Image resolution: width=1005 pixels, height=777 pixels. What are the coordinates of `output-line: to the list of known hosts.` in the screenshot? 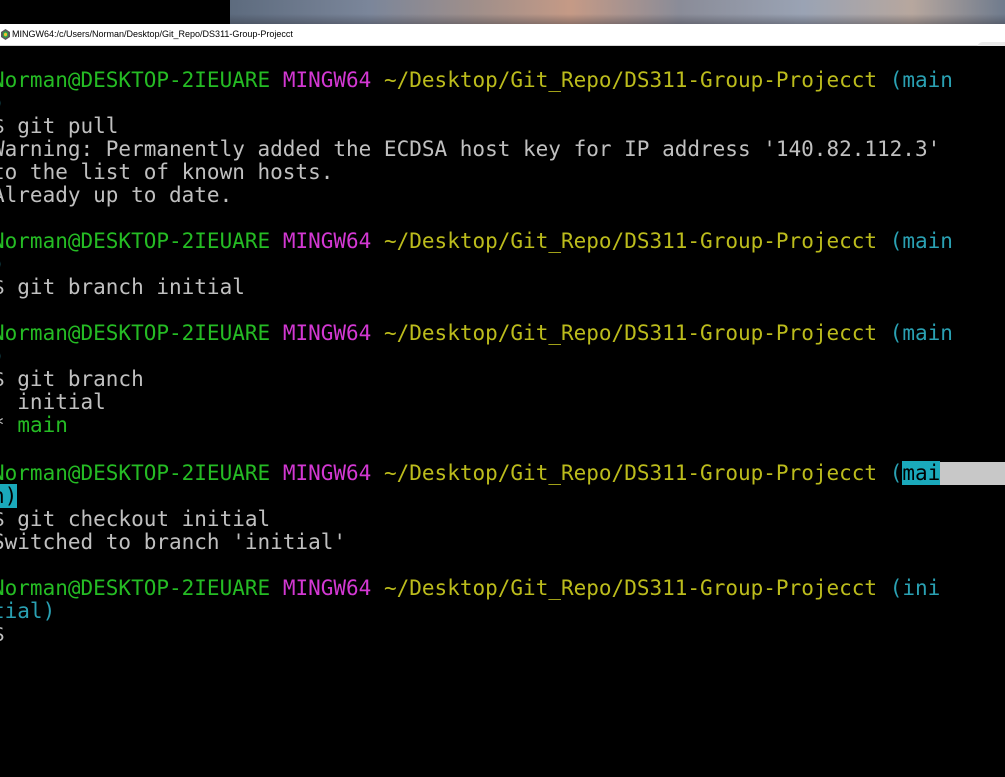 It's located at (167, 172).